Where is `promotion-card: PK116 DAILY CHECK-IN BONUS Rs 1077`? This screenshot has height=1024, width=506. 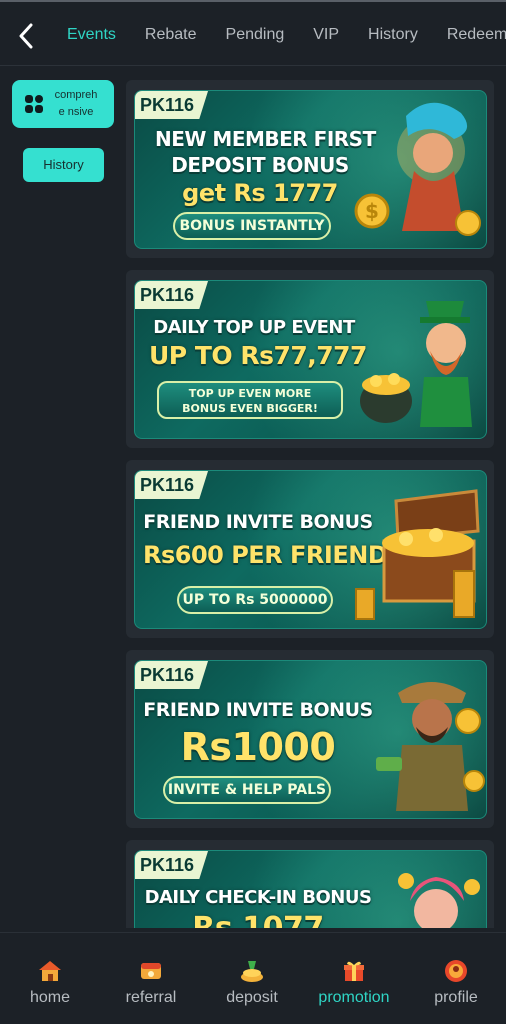 promotion-card: PK116 DAILY CHECK-IN BONUS Rs 1077 is located at coordinates (310, 884).